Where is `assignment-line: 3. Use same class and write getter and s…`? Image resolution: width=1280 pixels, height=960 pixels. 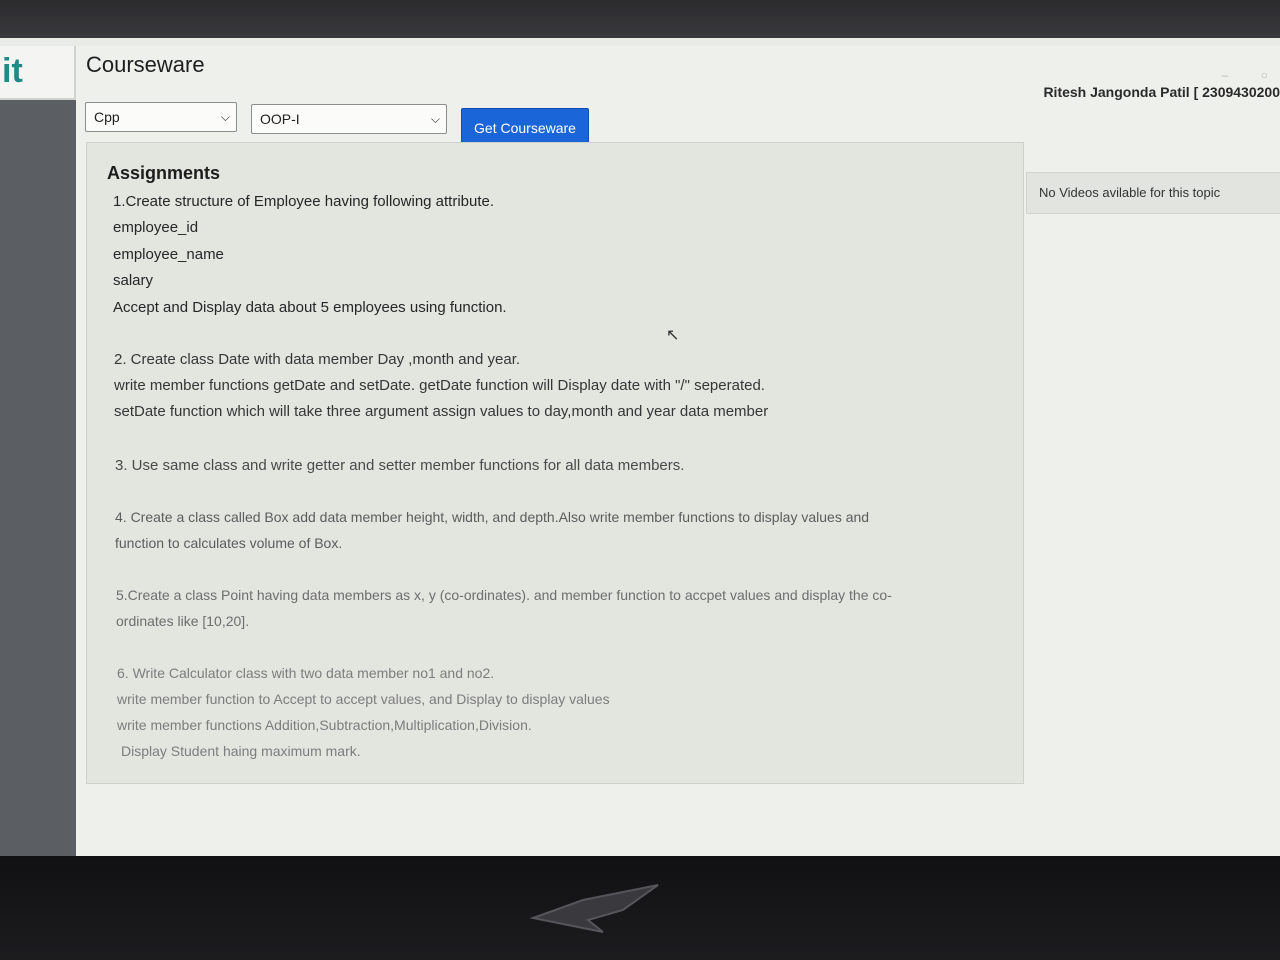
assignment-line: 3. Use same class and write getter and s… is located at coordinates (400, 465).